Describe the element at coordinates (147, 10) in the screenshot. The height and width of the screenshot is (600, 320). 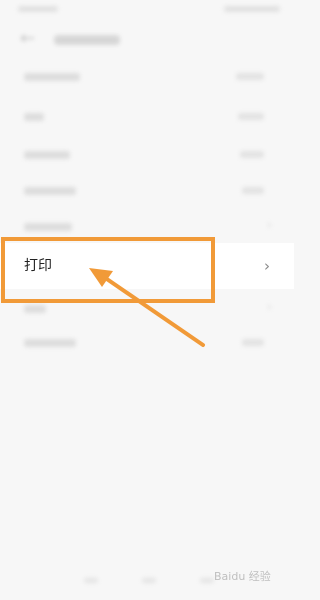
I see `status-bar` at that location.